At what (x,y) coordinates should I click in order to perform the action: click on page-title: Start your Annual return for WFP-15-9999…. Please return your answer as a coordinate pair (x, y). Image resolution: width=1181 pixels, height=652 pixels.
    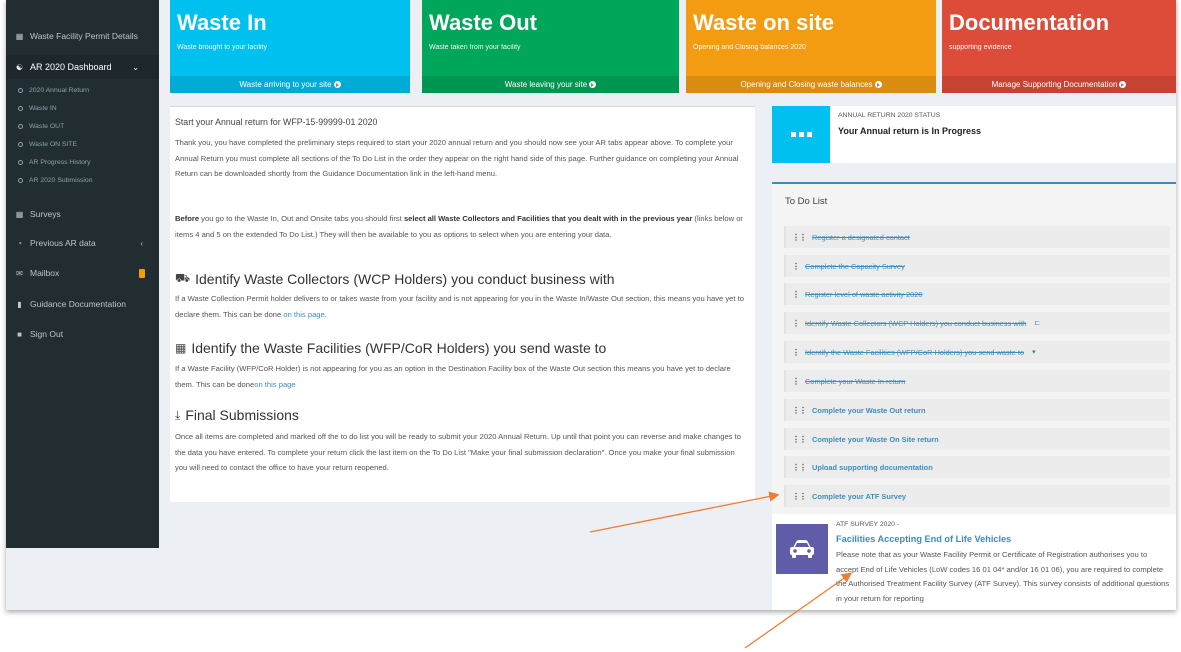
    Looking at the image, I should click on (276, 122).